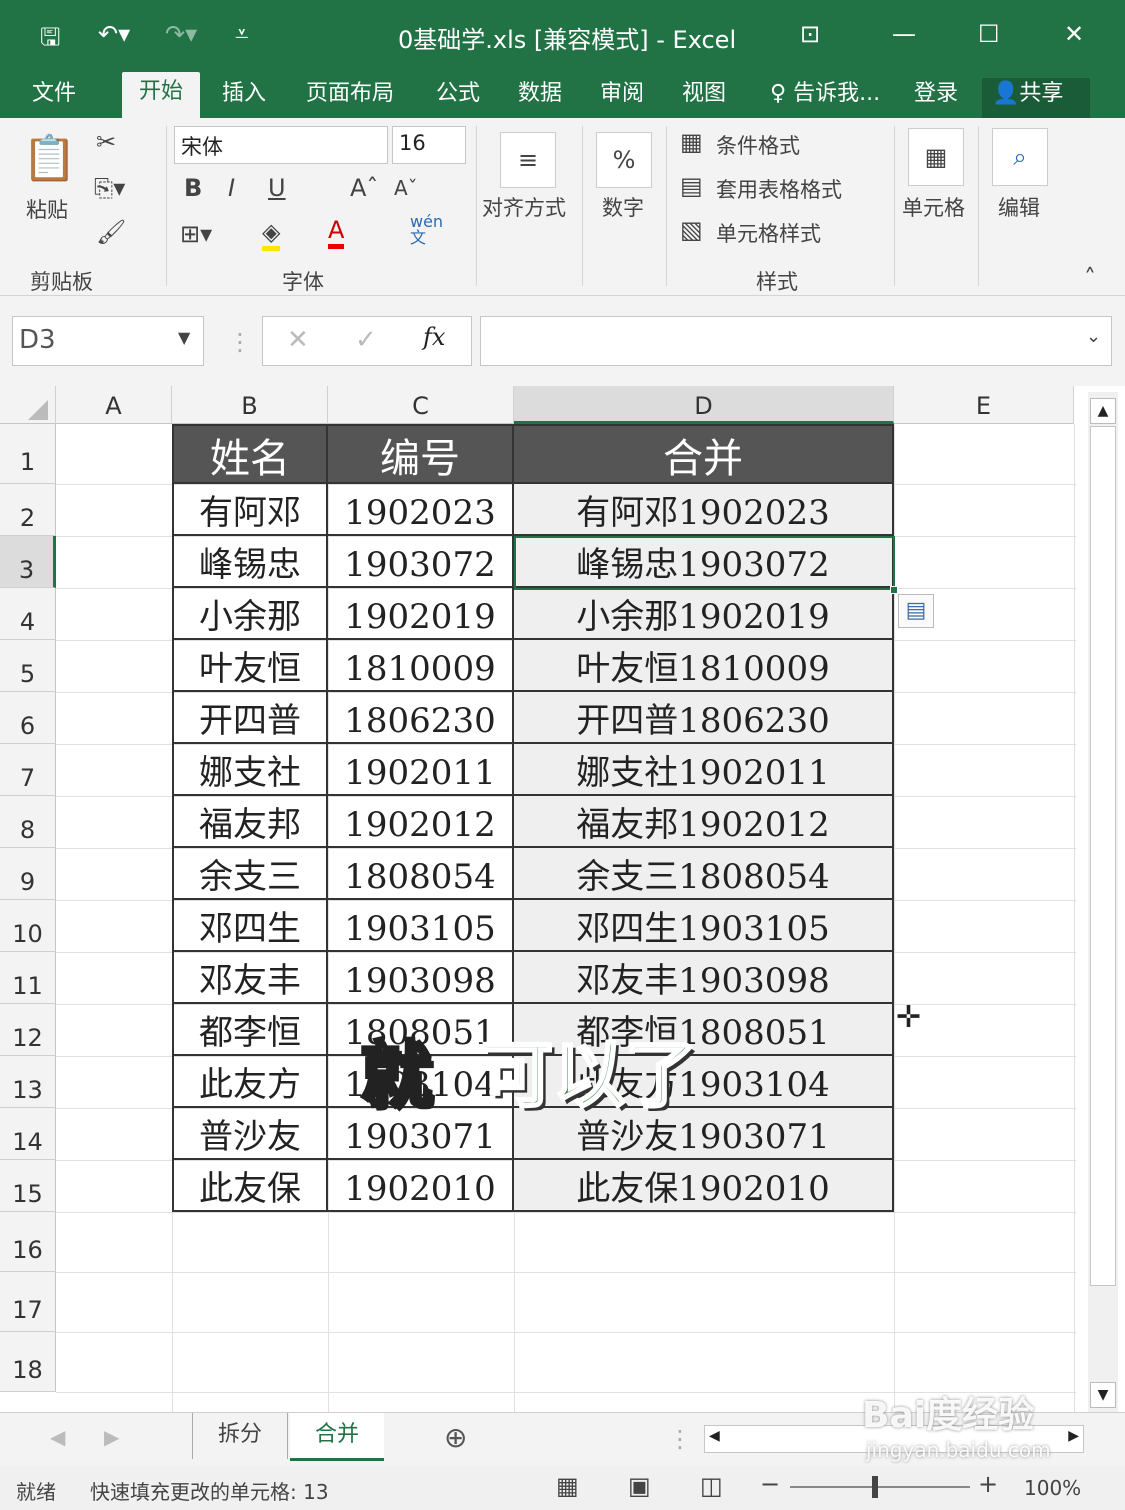 The image size is (1125, 1510). Describe the element at coordinates (704, 718) in the screenshot. I see `cell-merged: 开四普1806230` at that location.